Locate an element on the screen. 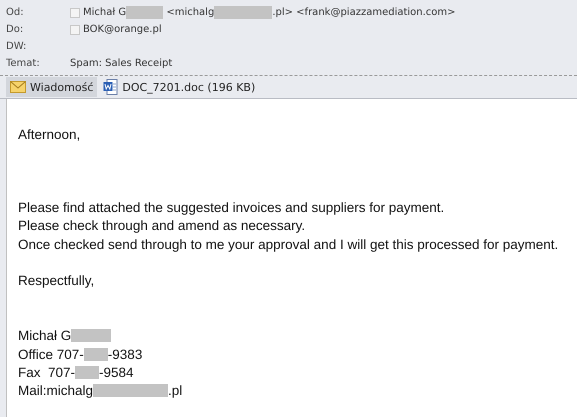 This screenshot has height=417, width=577. text: <michalg is located at coordinates (189, 12).